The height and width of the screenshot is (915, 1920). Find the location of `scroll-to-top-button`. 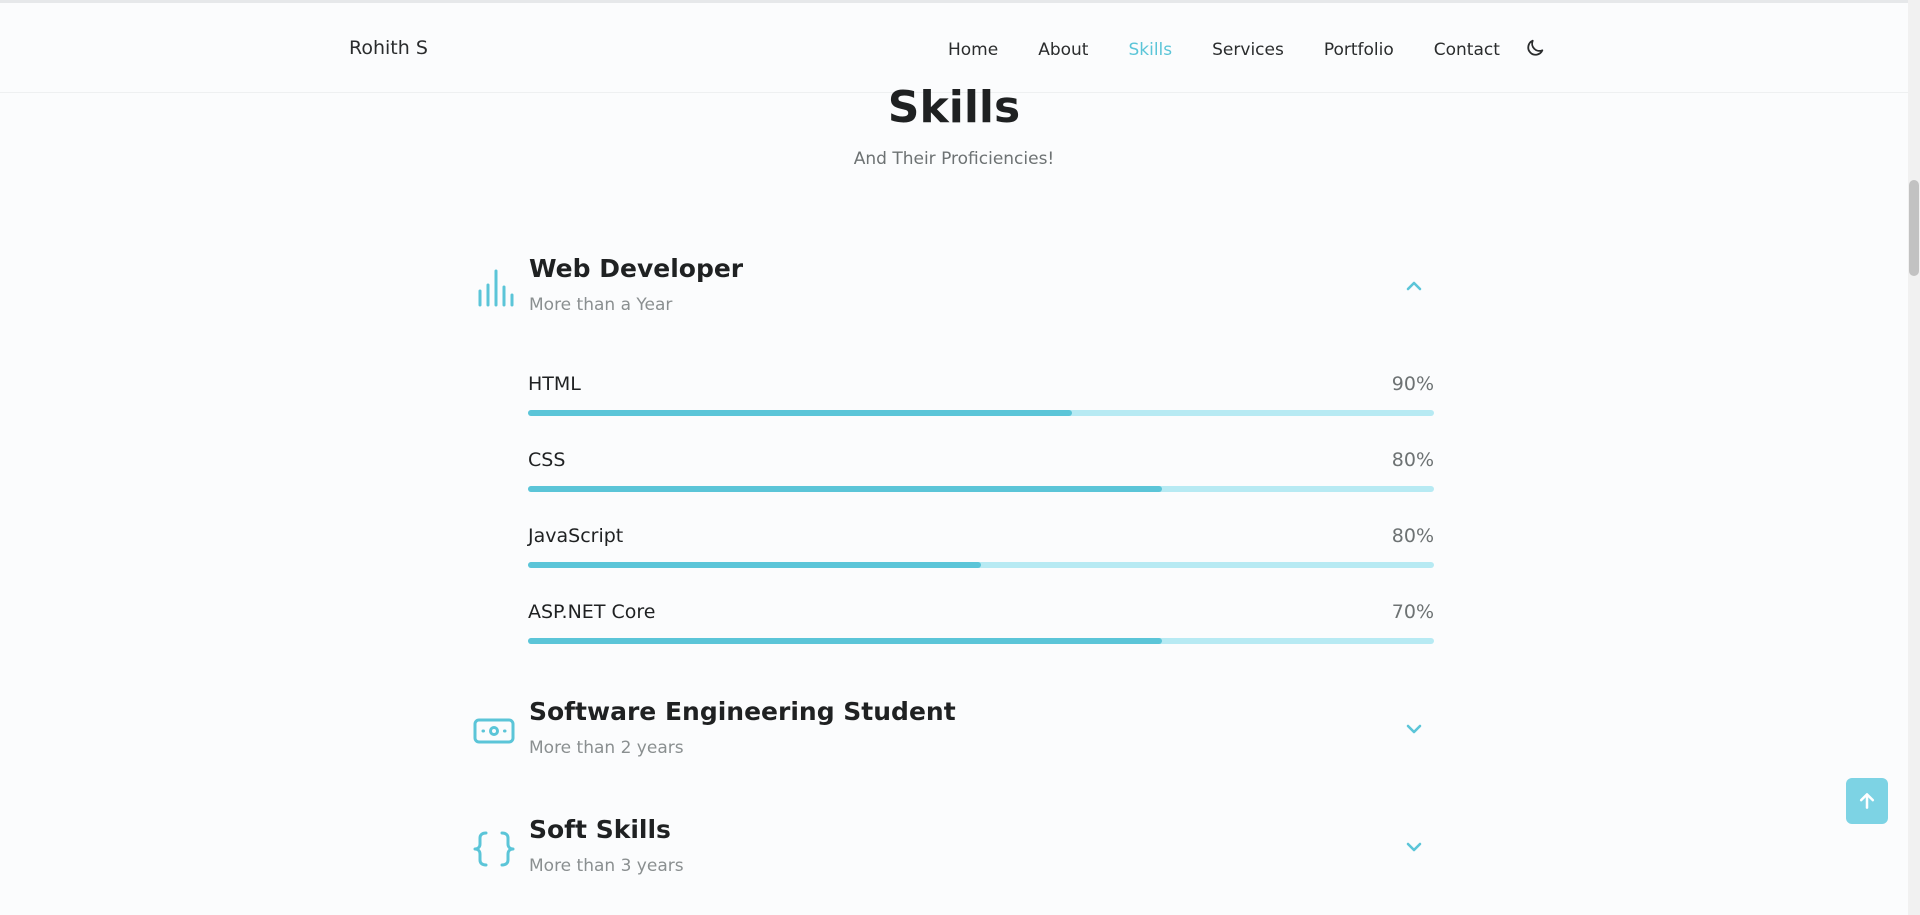

scroll-to-top-button is located at coordinates (1867, 801).